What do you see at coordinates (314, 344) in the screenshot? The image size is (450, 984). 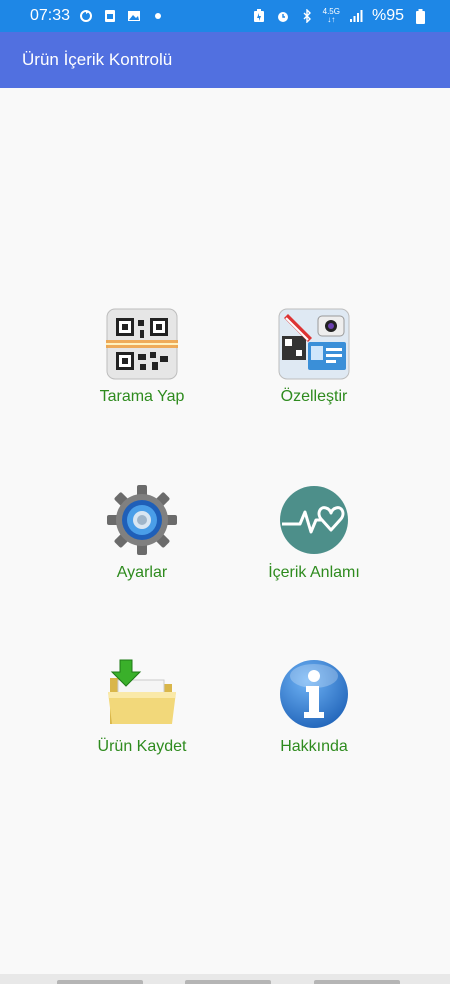 I see `customize-icon` at bounding box center [314, 344].